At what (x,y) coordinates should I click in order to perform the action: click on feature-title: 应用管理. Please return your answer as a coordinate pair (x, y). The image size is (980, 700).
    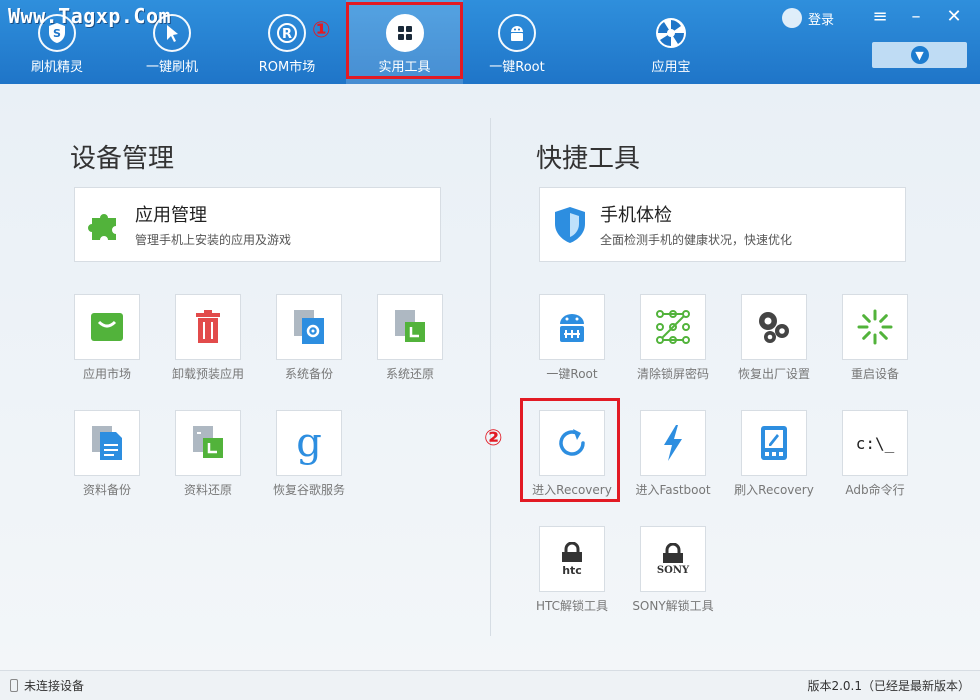
    Looking at the image, I should click on (171, 215).